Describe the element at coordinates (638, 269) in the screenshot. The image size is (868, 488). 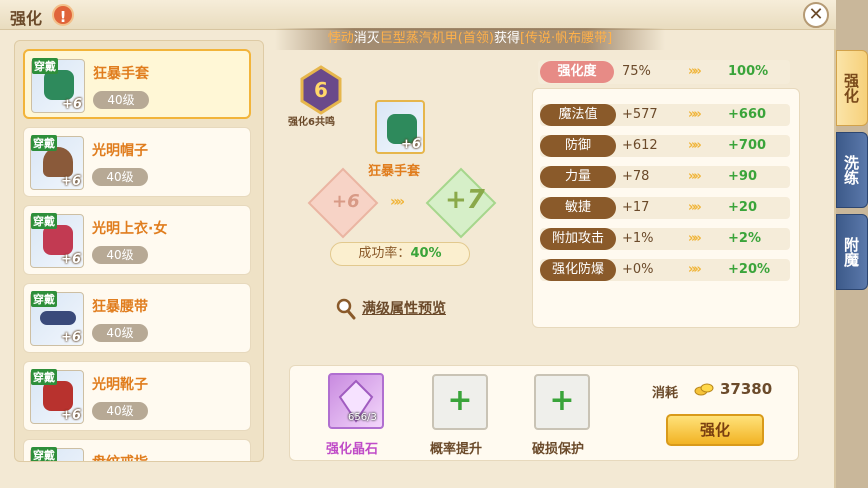
I see `stat-current: +0%` at that location.